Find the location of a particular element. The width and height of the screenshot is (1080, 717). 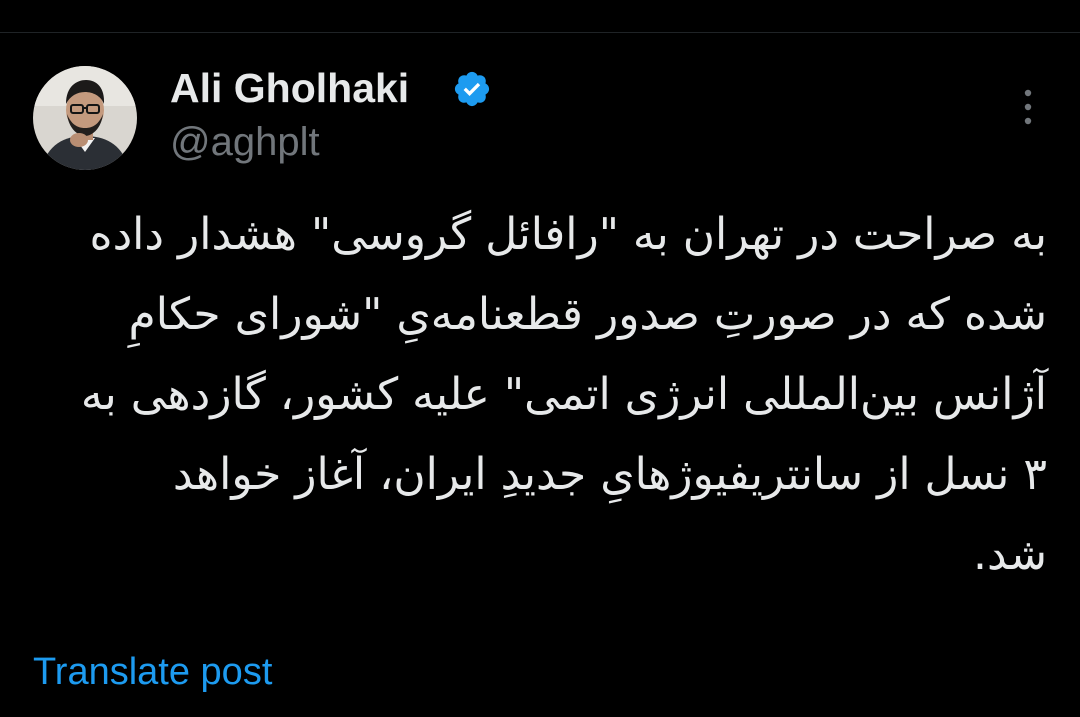

author-avatar is located at coordinates (85, 118).